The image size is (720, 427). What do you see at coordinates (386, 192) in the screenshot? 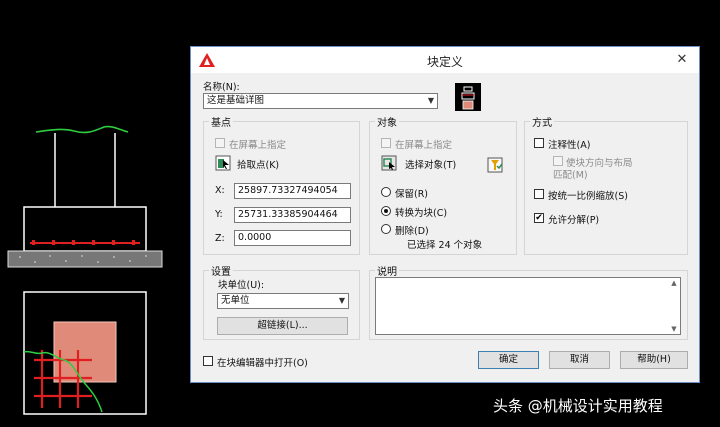
I see `retain-radio` at bounding box center [386, 192].